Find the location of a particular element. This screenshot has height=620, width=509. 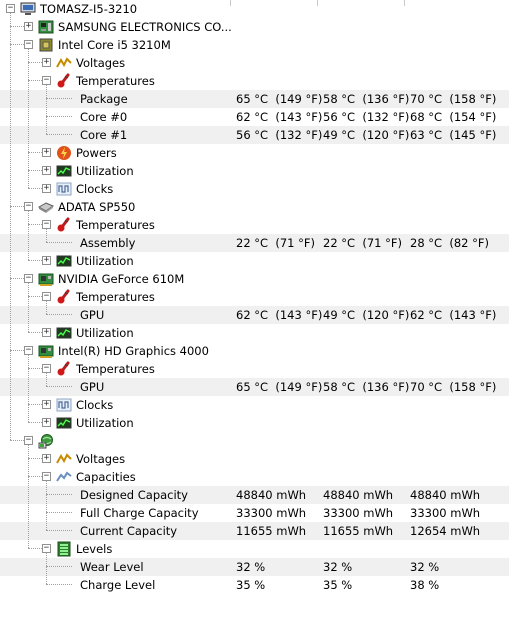

value-cell: 56 °C (132 °F) is located at coordinates (279, 135).